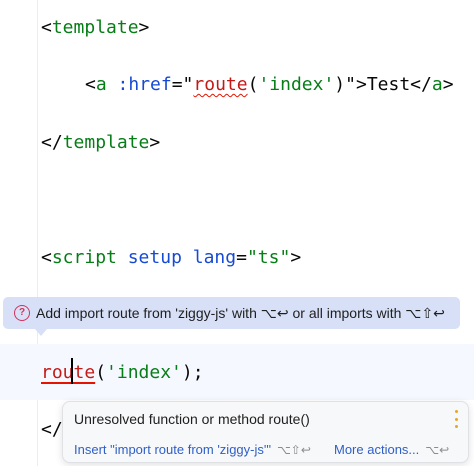  I want to click on hint-pointer, so click(41, 332).